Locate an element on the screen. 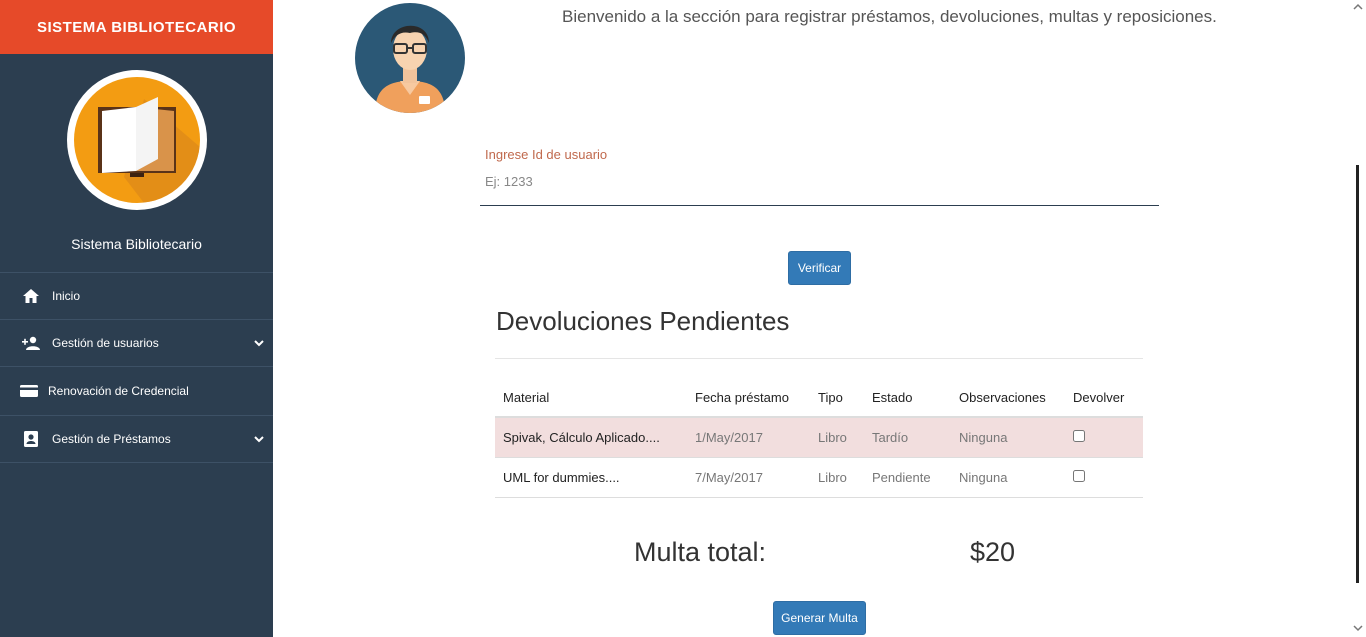  sidebar-item-gestion-usuarios: Gestión de usuarios is located at coordinates (136, 343).